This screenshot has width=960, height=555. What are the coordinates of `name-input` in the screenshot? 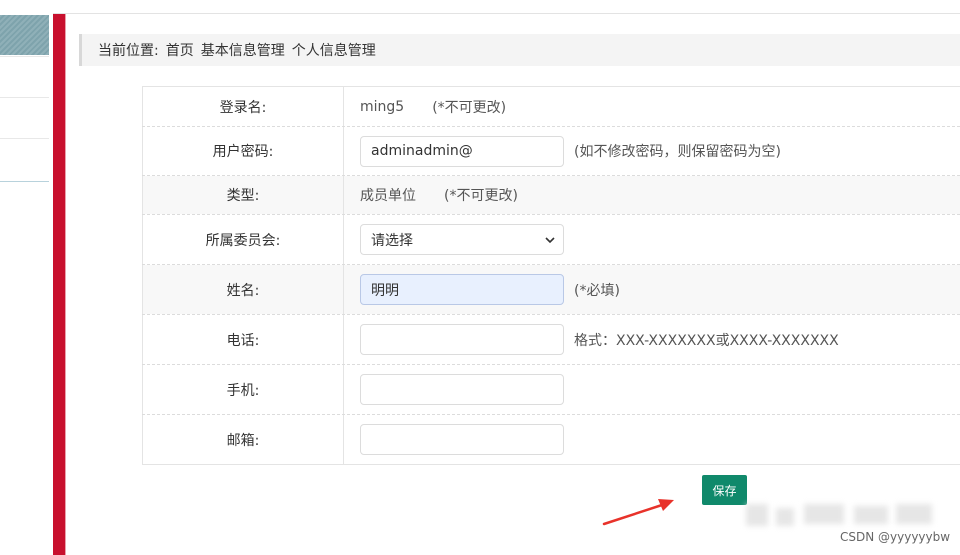 It's located at (462, 289).